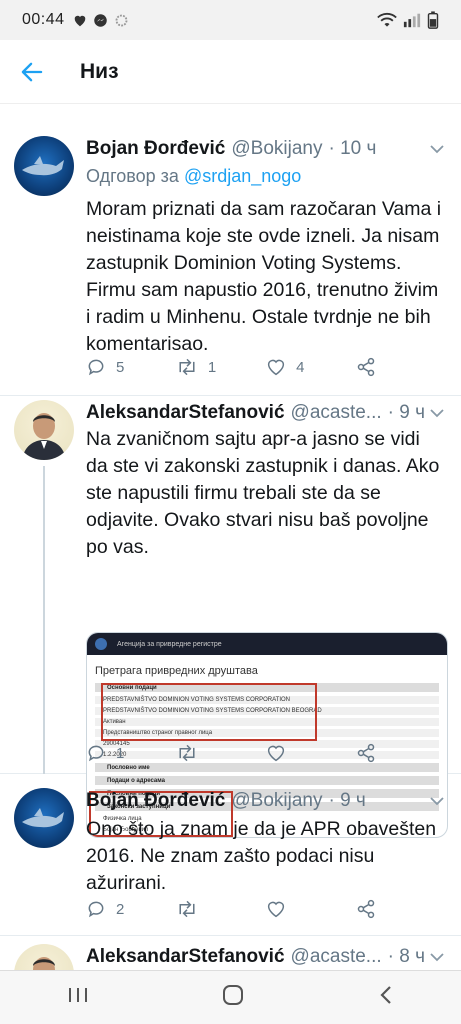  What do you see at coordinates (241, 367) in the screenshot?
I see `tweet-actions: 5 1 4` at bounding box center [241, 367].